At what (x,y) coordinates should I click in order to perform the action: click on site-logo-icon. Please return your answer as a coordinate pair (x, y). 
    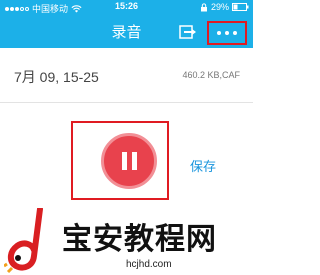
    Looking at the image, I should click on (23, 241).